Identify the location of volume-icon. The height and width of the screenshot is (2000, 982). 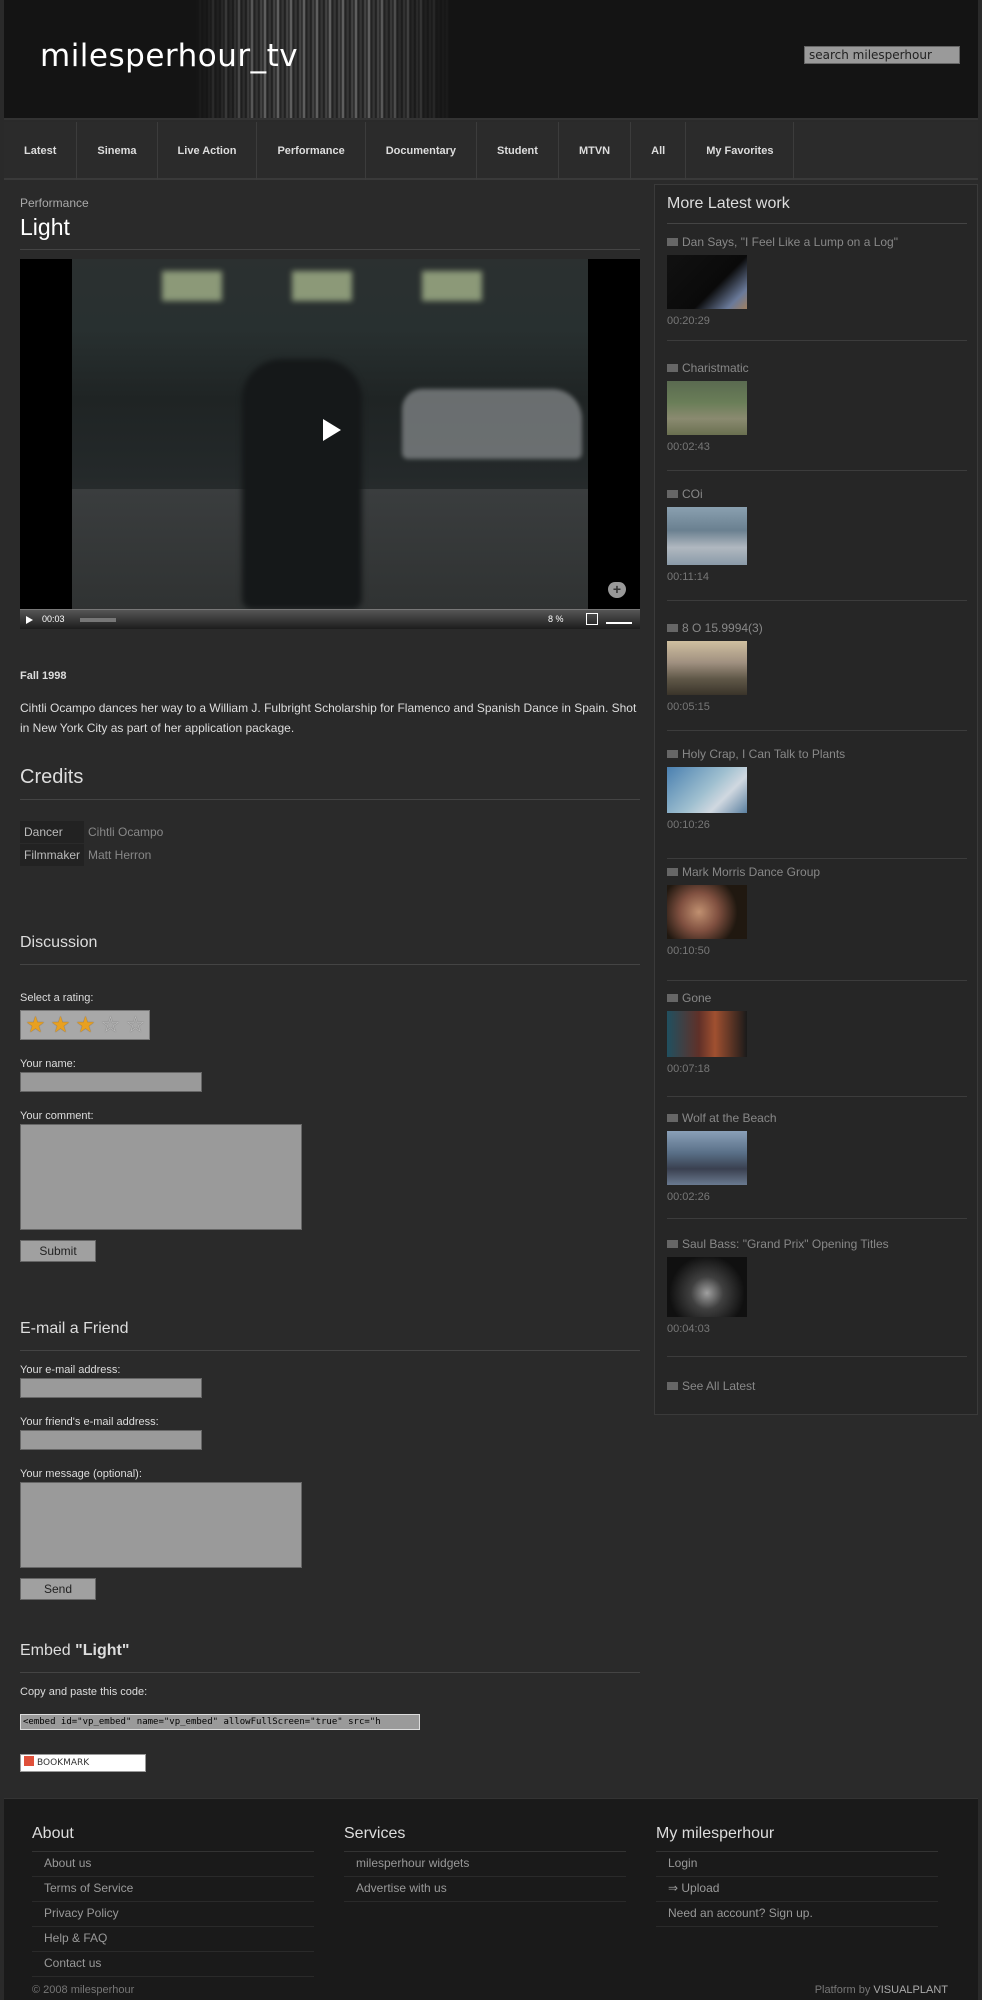
(619, 619).